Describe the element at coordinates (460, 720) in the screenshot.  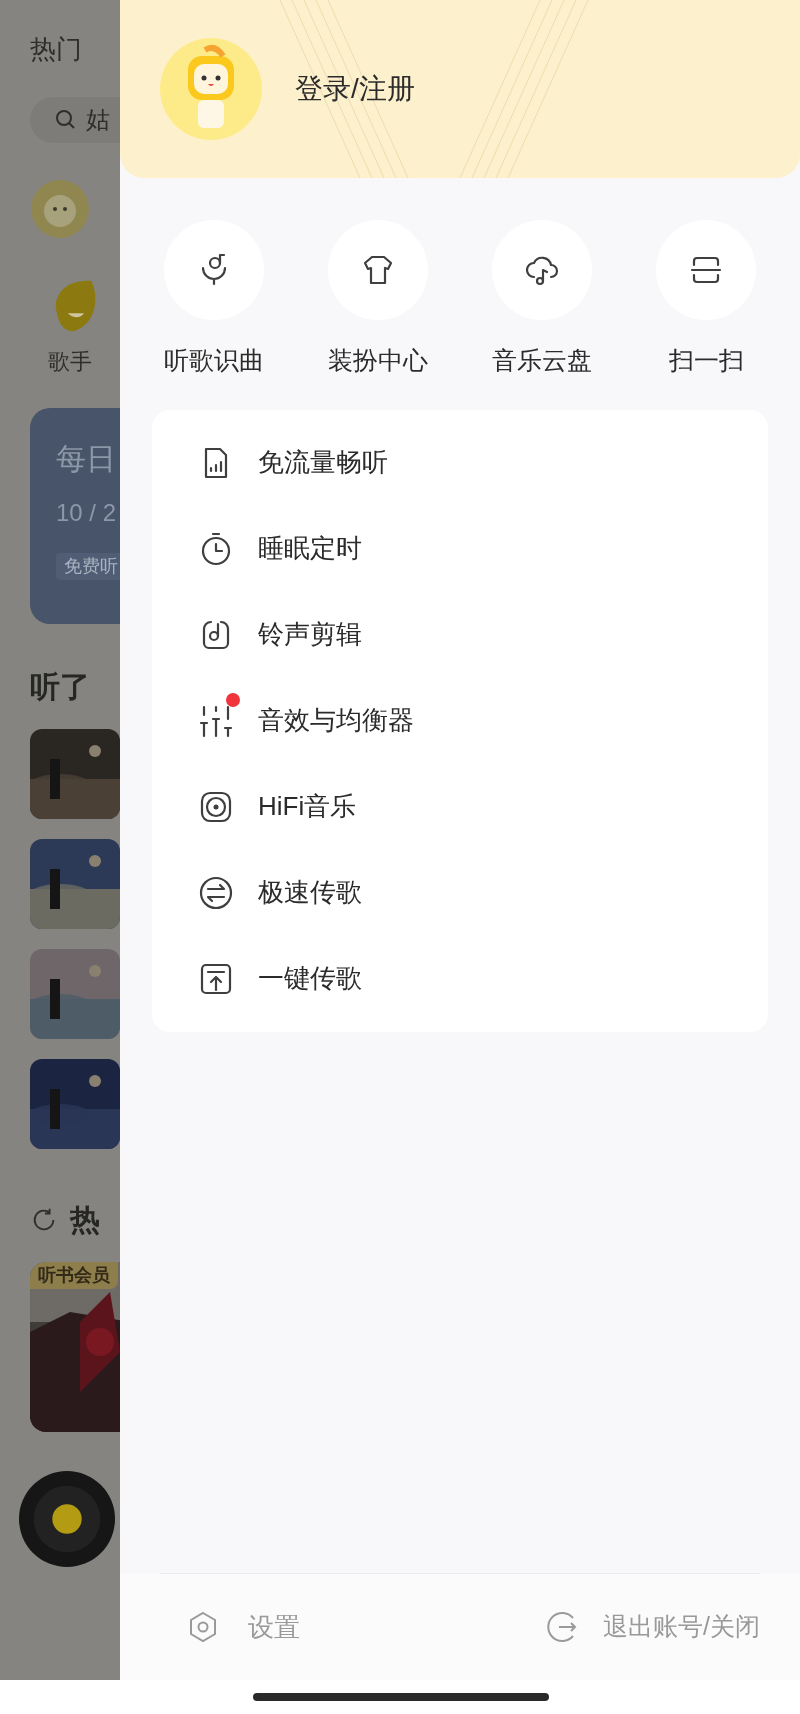
I see `menu-item: 音效与均衡器` at that location.